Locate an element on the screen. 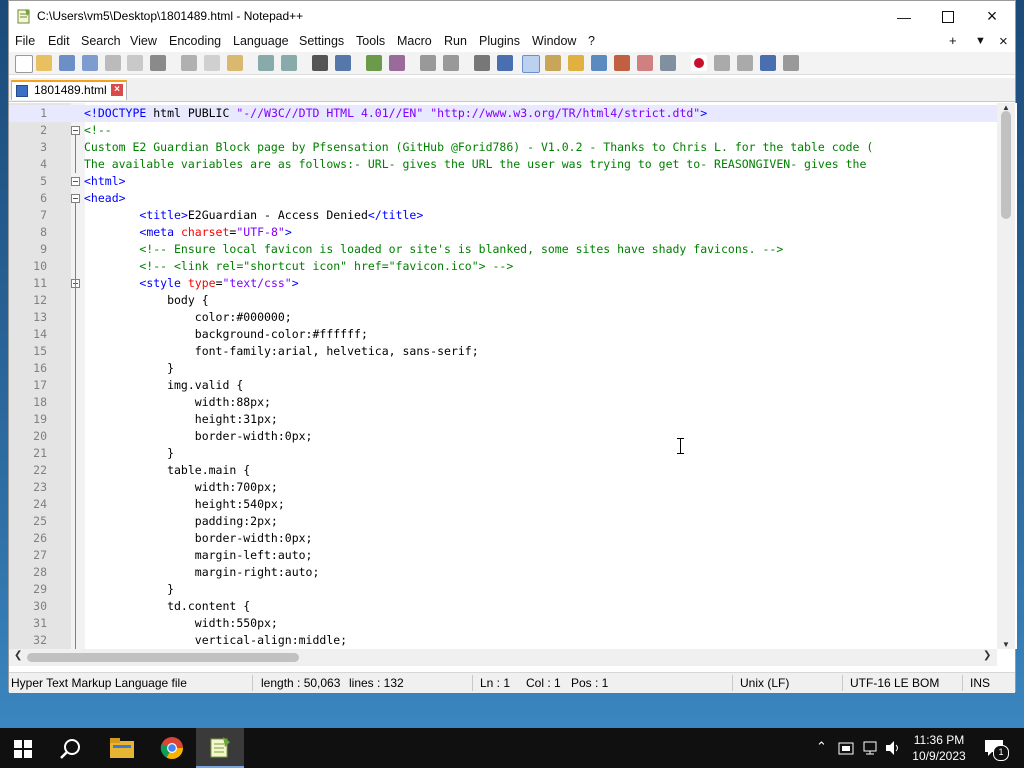 The width and height of the screenshot is (1024, 768). status-insert-mode: INS is located at coordinates (980, 683).